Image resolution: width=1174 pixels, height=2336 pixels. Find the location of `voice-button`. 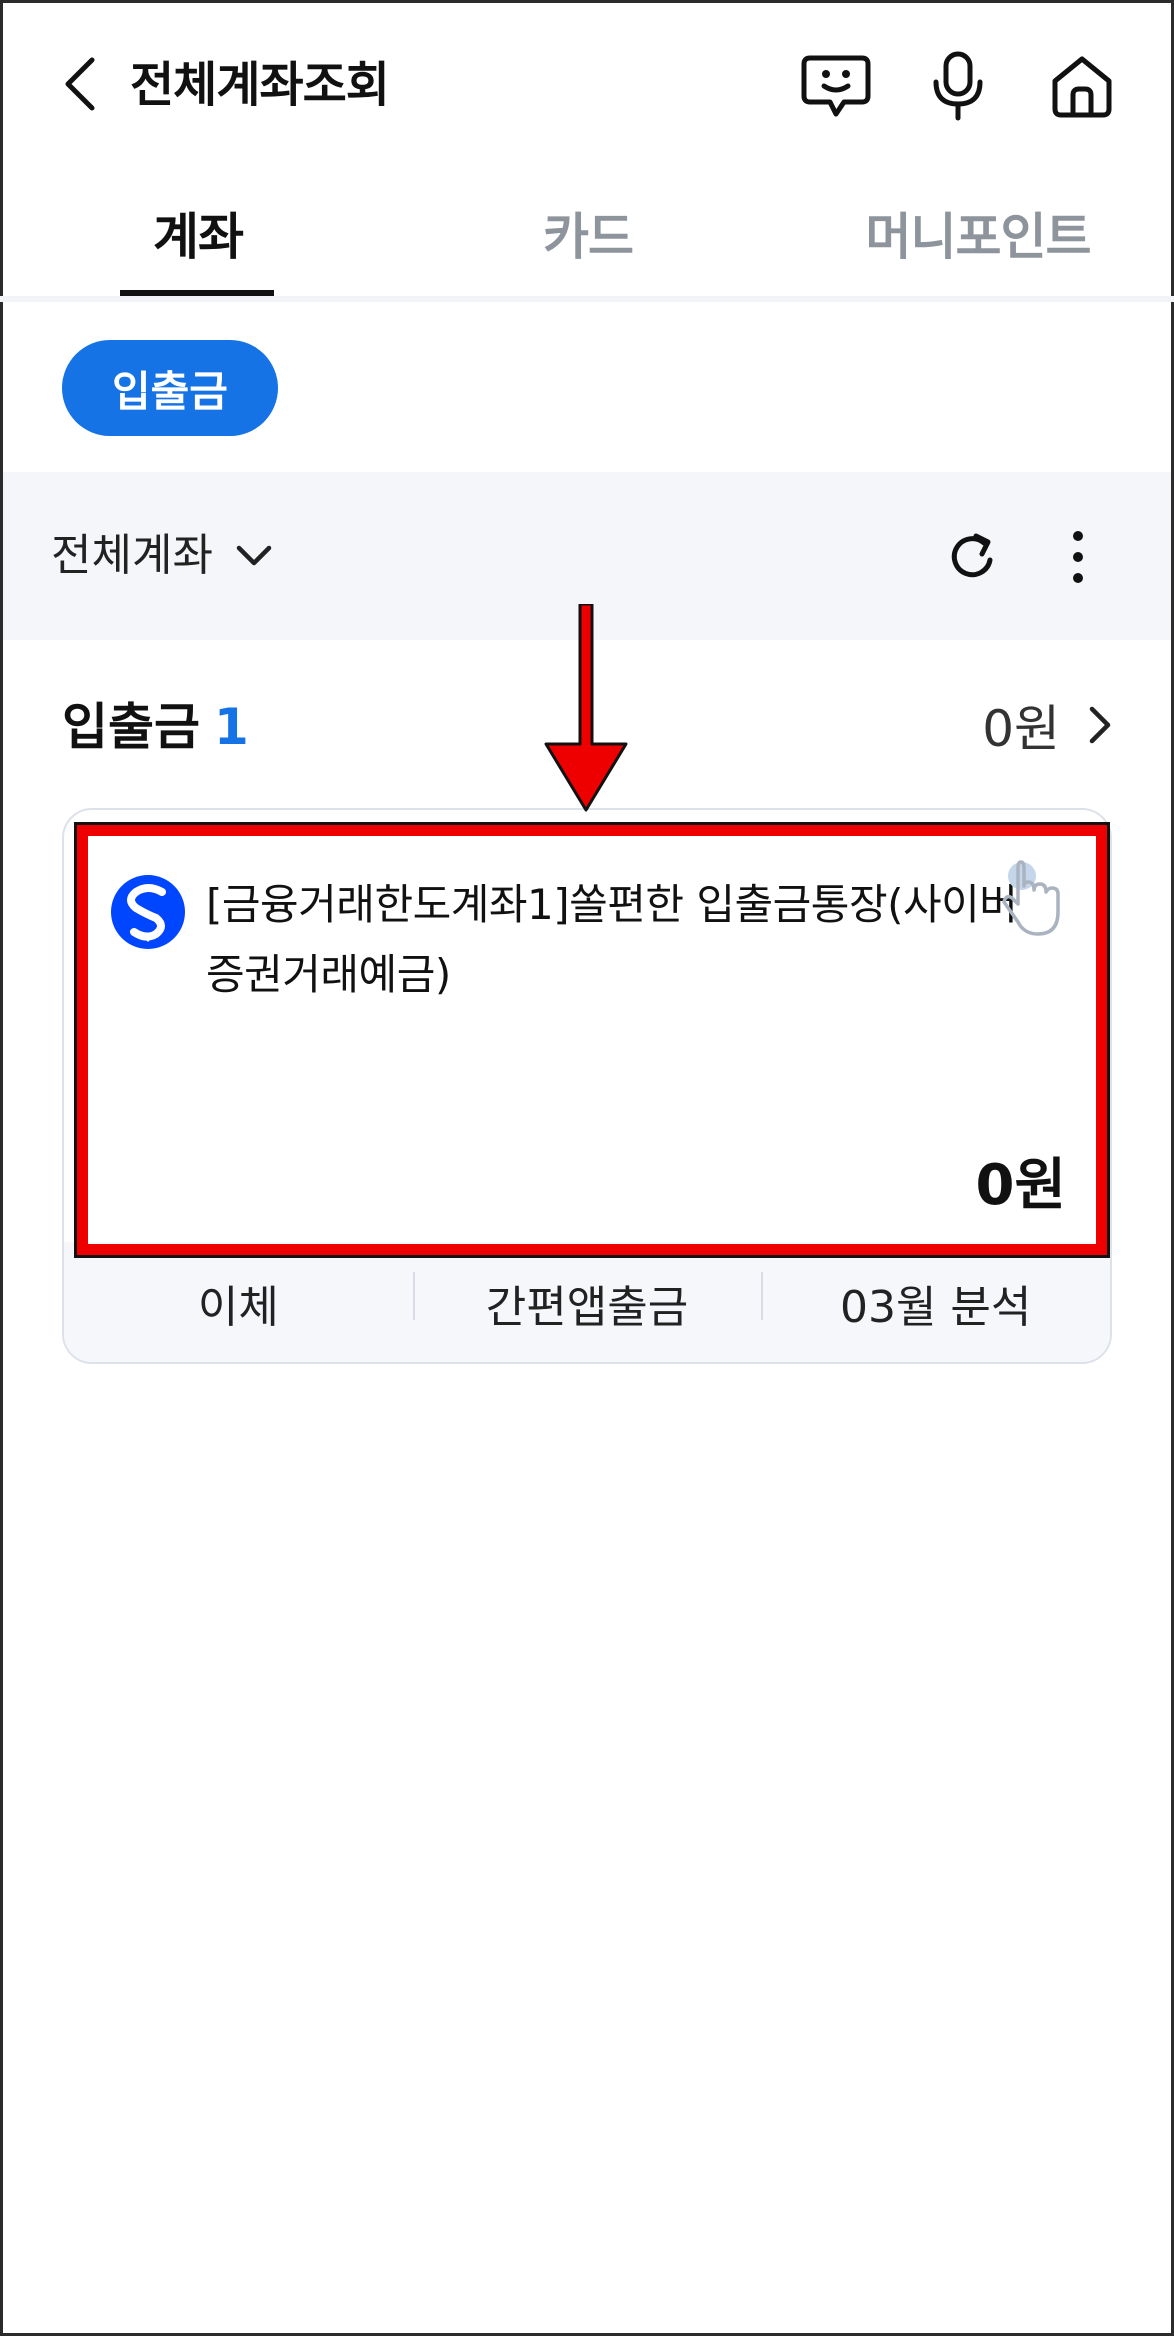

voice-button is located at coordinates (958, 86).